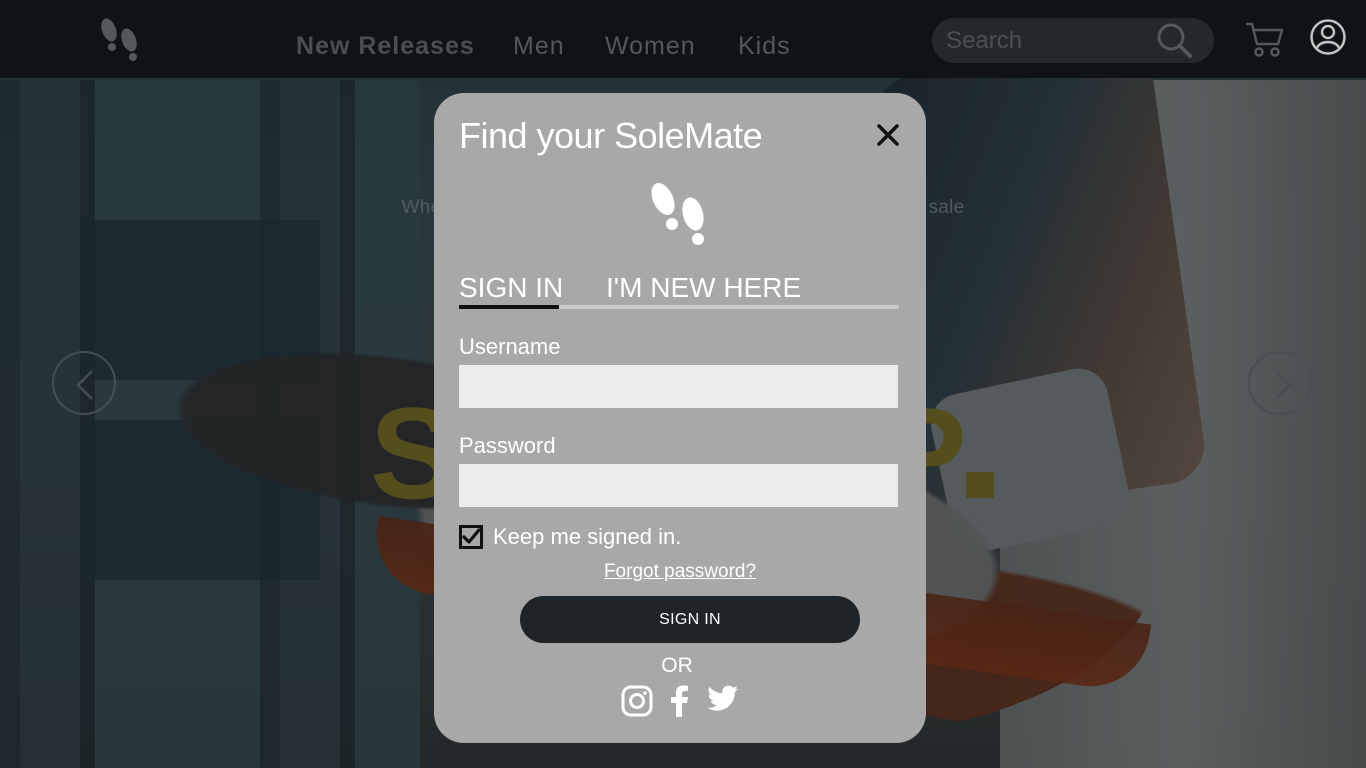 Image resolution: width=1366 pixels, height=768 pixels. What do you see at coordinates (677, 214) in the screenshot?
I see `footprints-logo-icon` at bounding box center [677, 214].